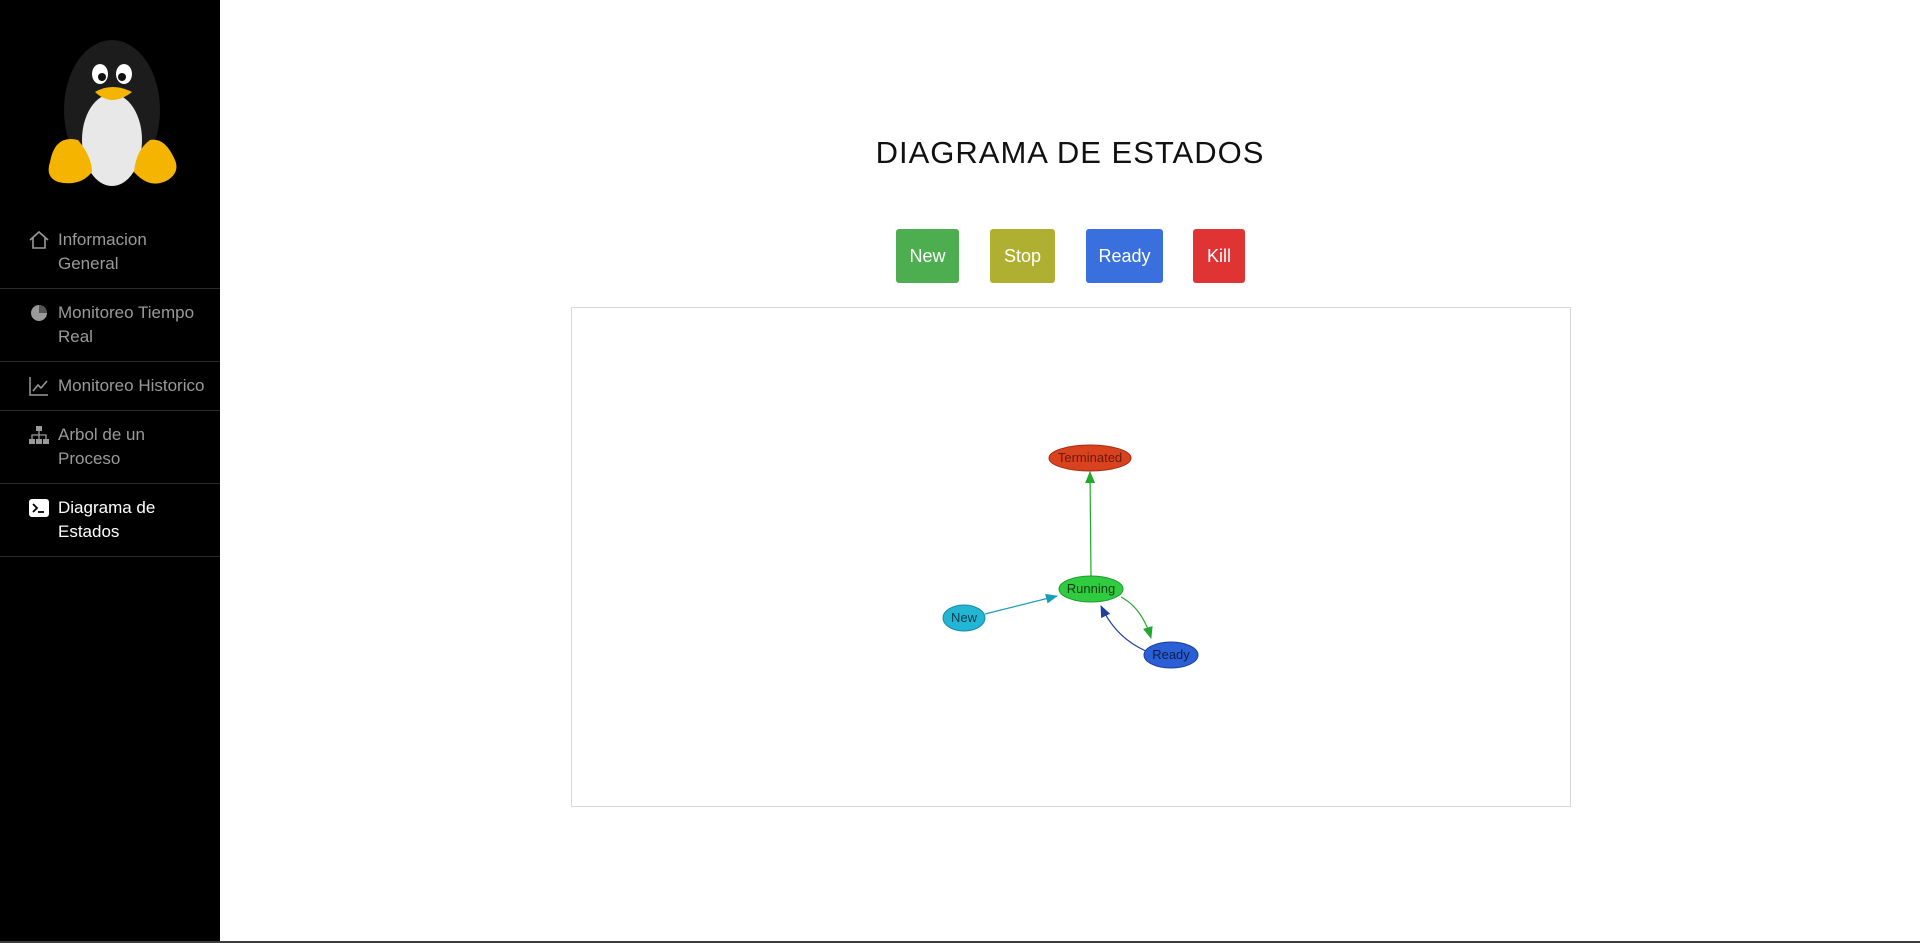 Image resolution: width=1920 pixels, height=943 pixels. I want to click on node-new-label: New, so click(964, 617).